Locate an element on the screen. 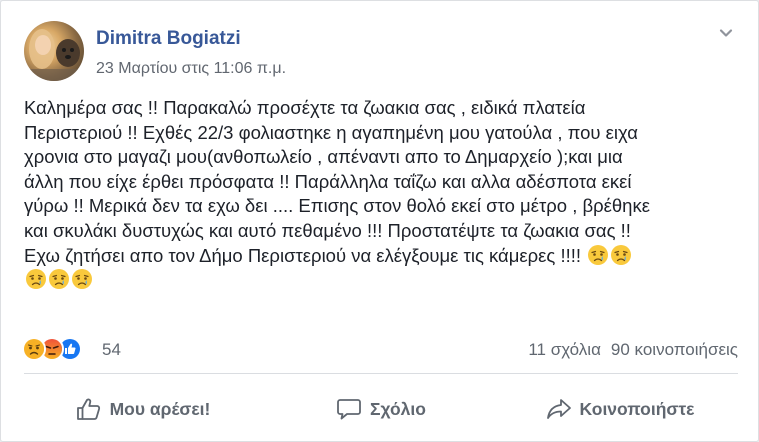  divider is located at coordinates (381, 373).